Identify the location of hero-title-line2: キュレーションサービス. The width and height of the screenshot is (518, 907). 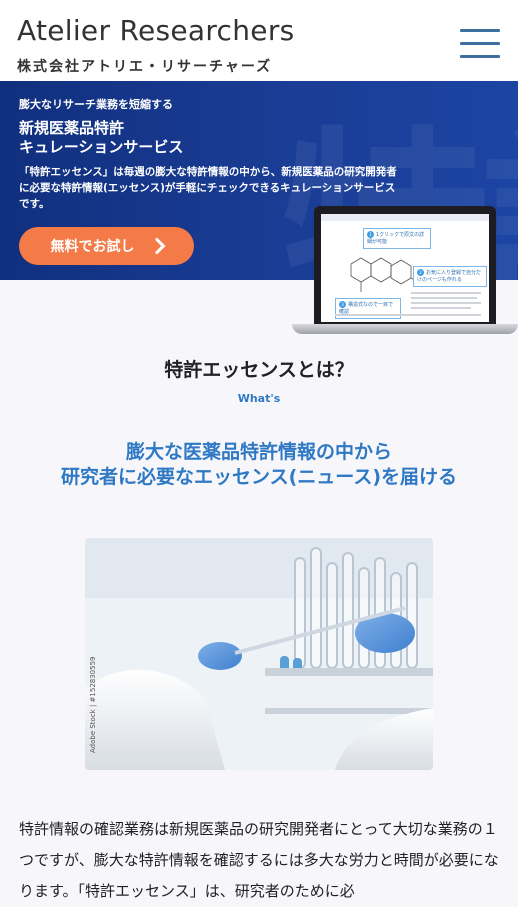
(101, 147).